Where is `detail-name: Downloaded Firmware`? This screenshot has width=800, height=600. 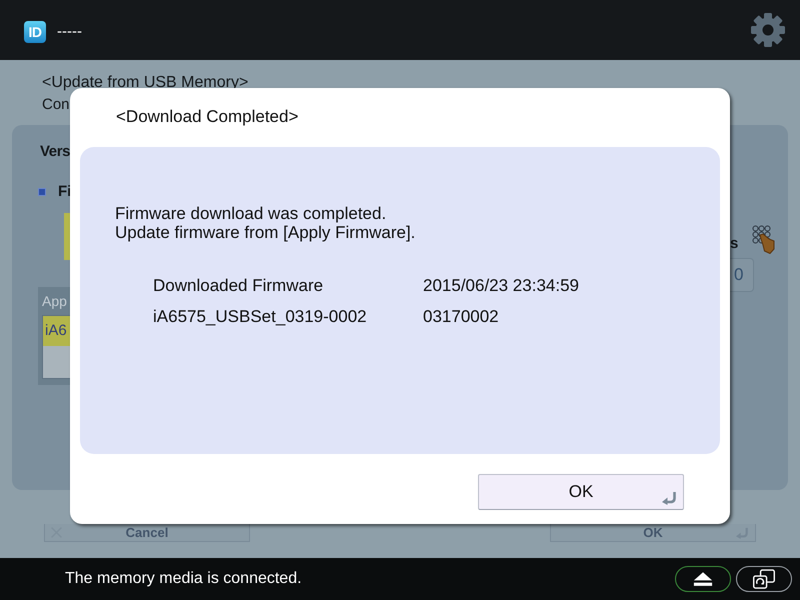
detail-name: Downloaded Firmware is located at coordinates (238, 285).